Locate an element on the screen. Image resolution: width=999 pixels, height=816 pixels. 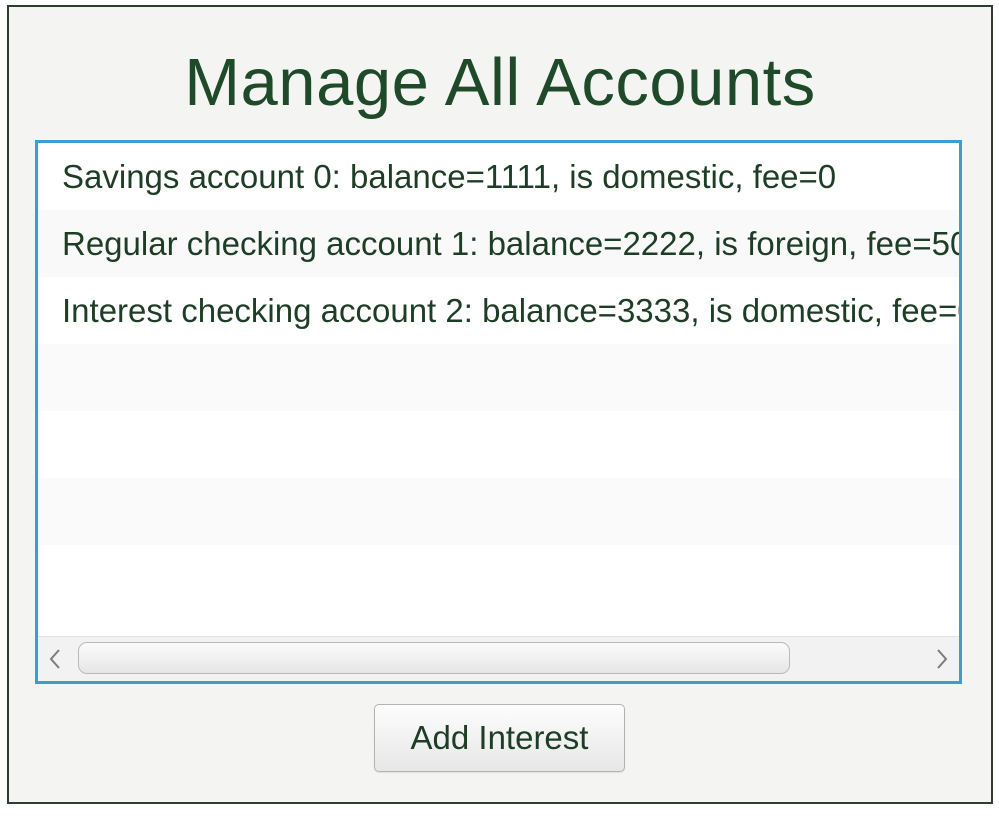
add-interest-button: Add Interest is located at coordinates (499, 738).